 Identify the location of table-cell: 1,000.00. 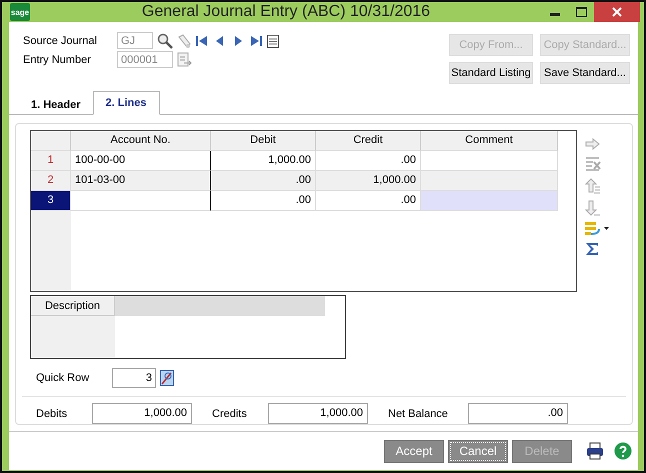
(368, 181).